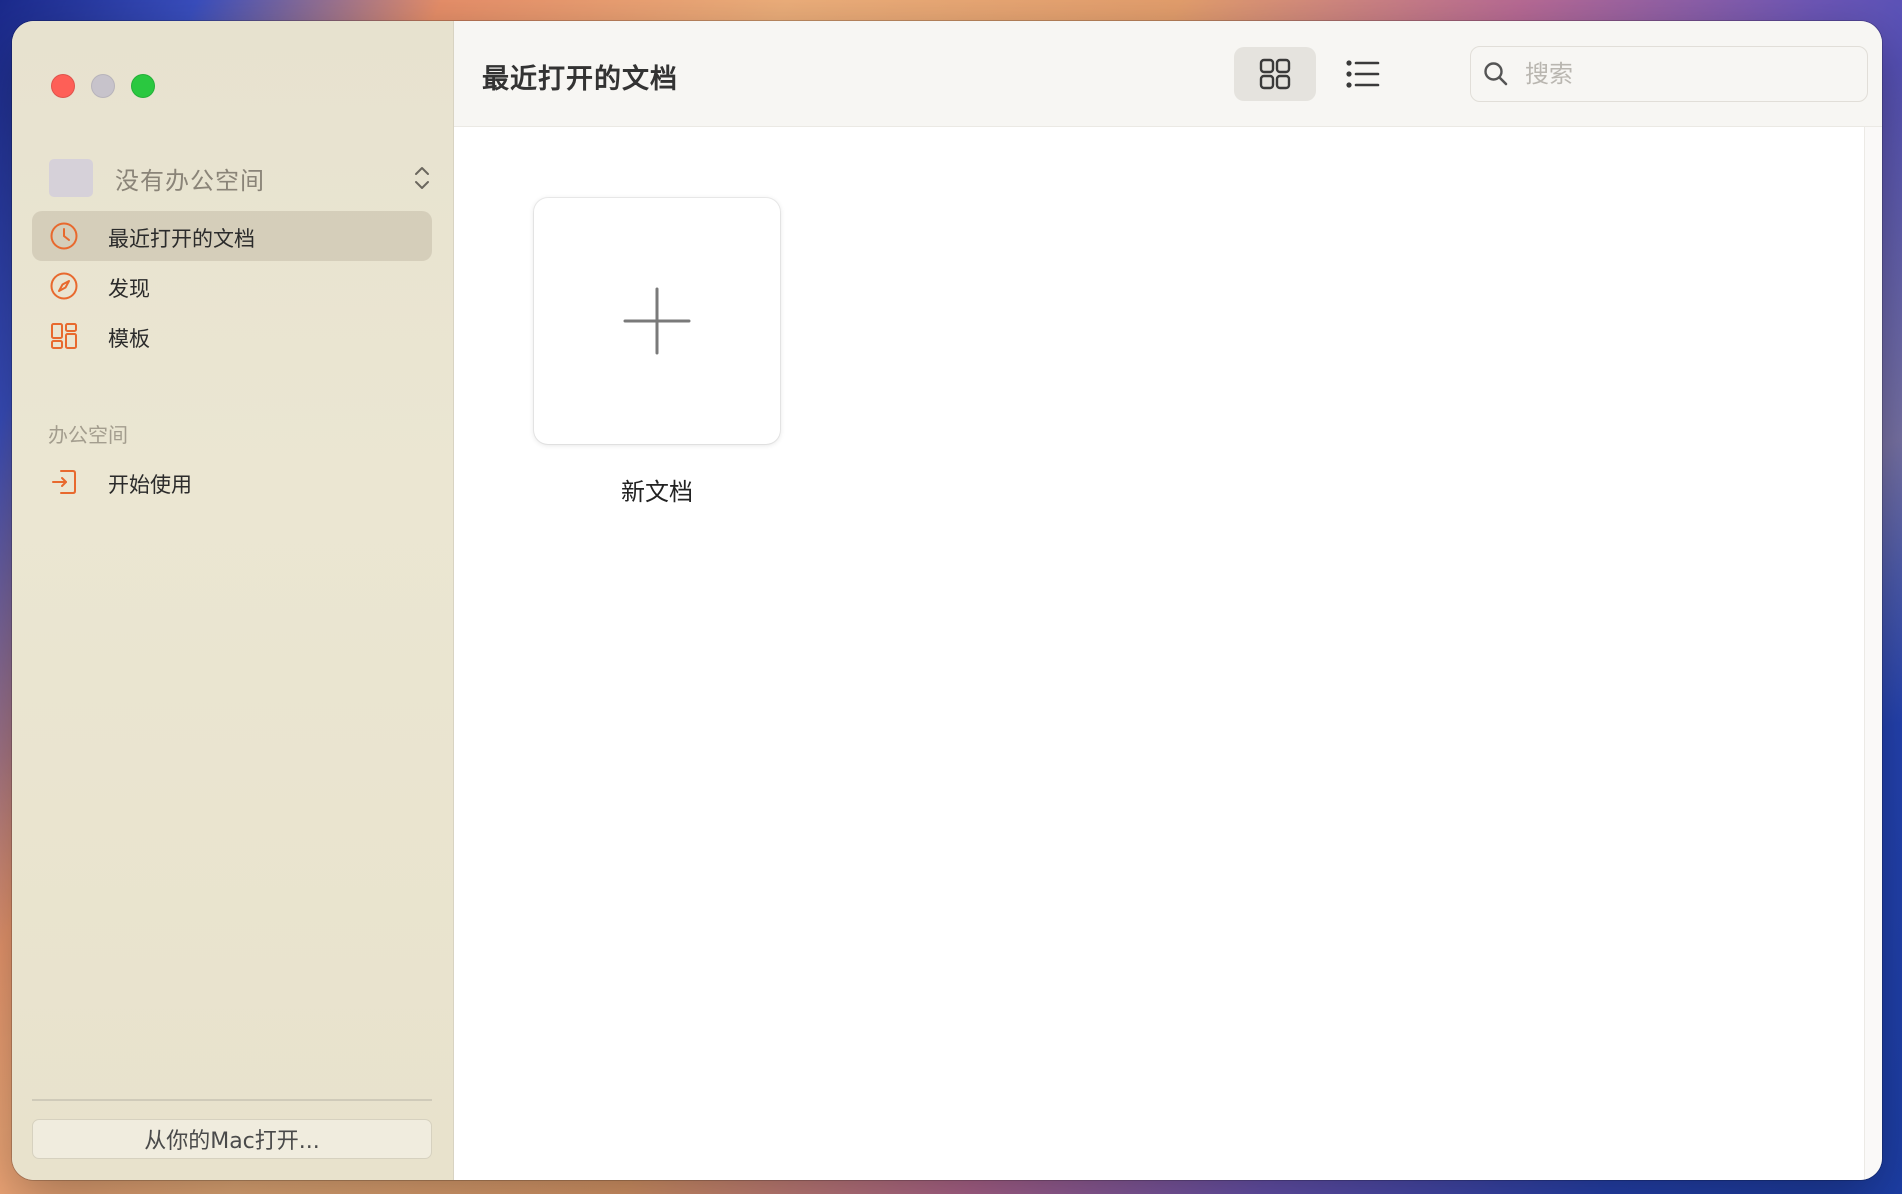 This screenshot has width=1902, height=1194. Describe the element at coordinates (88, 435) in the screenshot. I see `section-title-workspace: 办公空间` at that location.